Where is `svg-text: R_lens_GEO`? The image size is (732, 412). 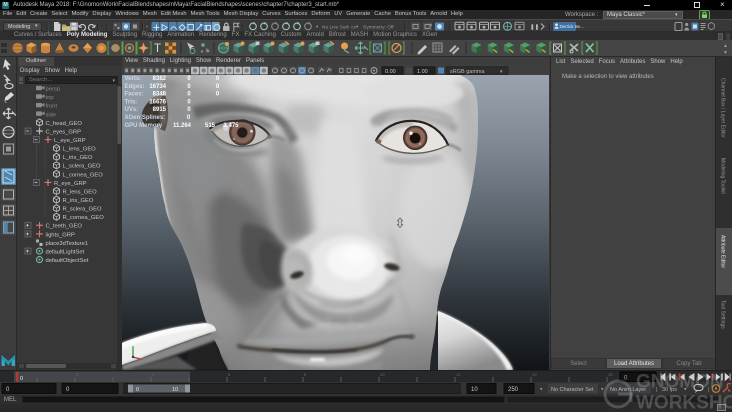 svg-text: R_lens_GEO is located at coordinates (80, 192).